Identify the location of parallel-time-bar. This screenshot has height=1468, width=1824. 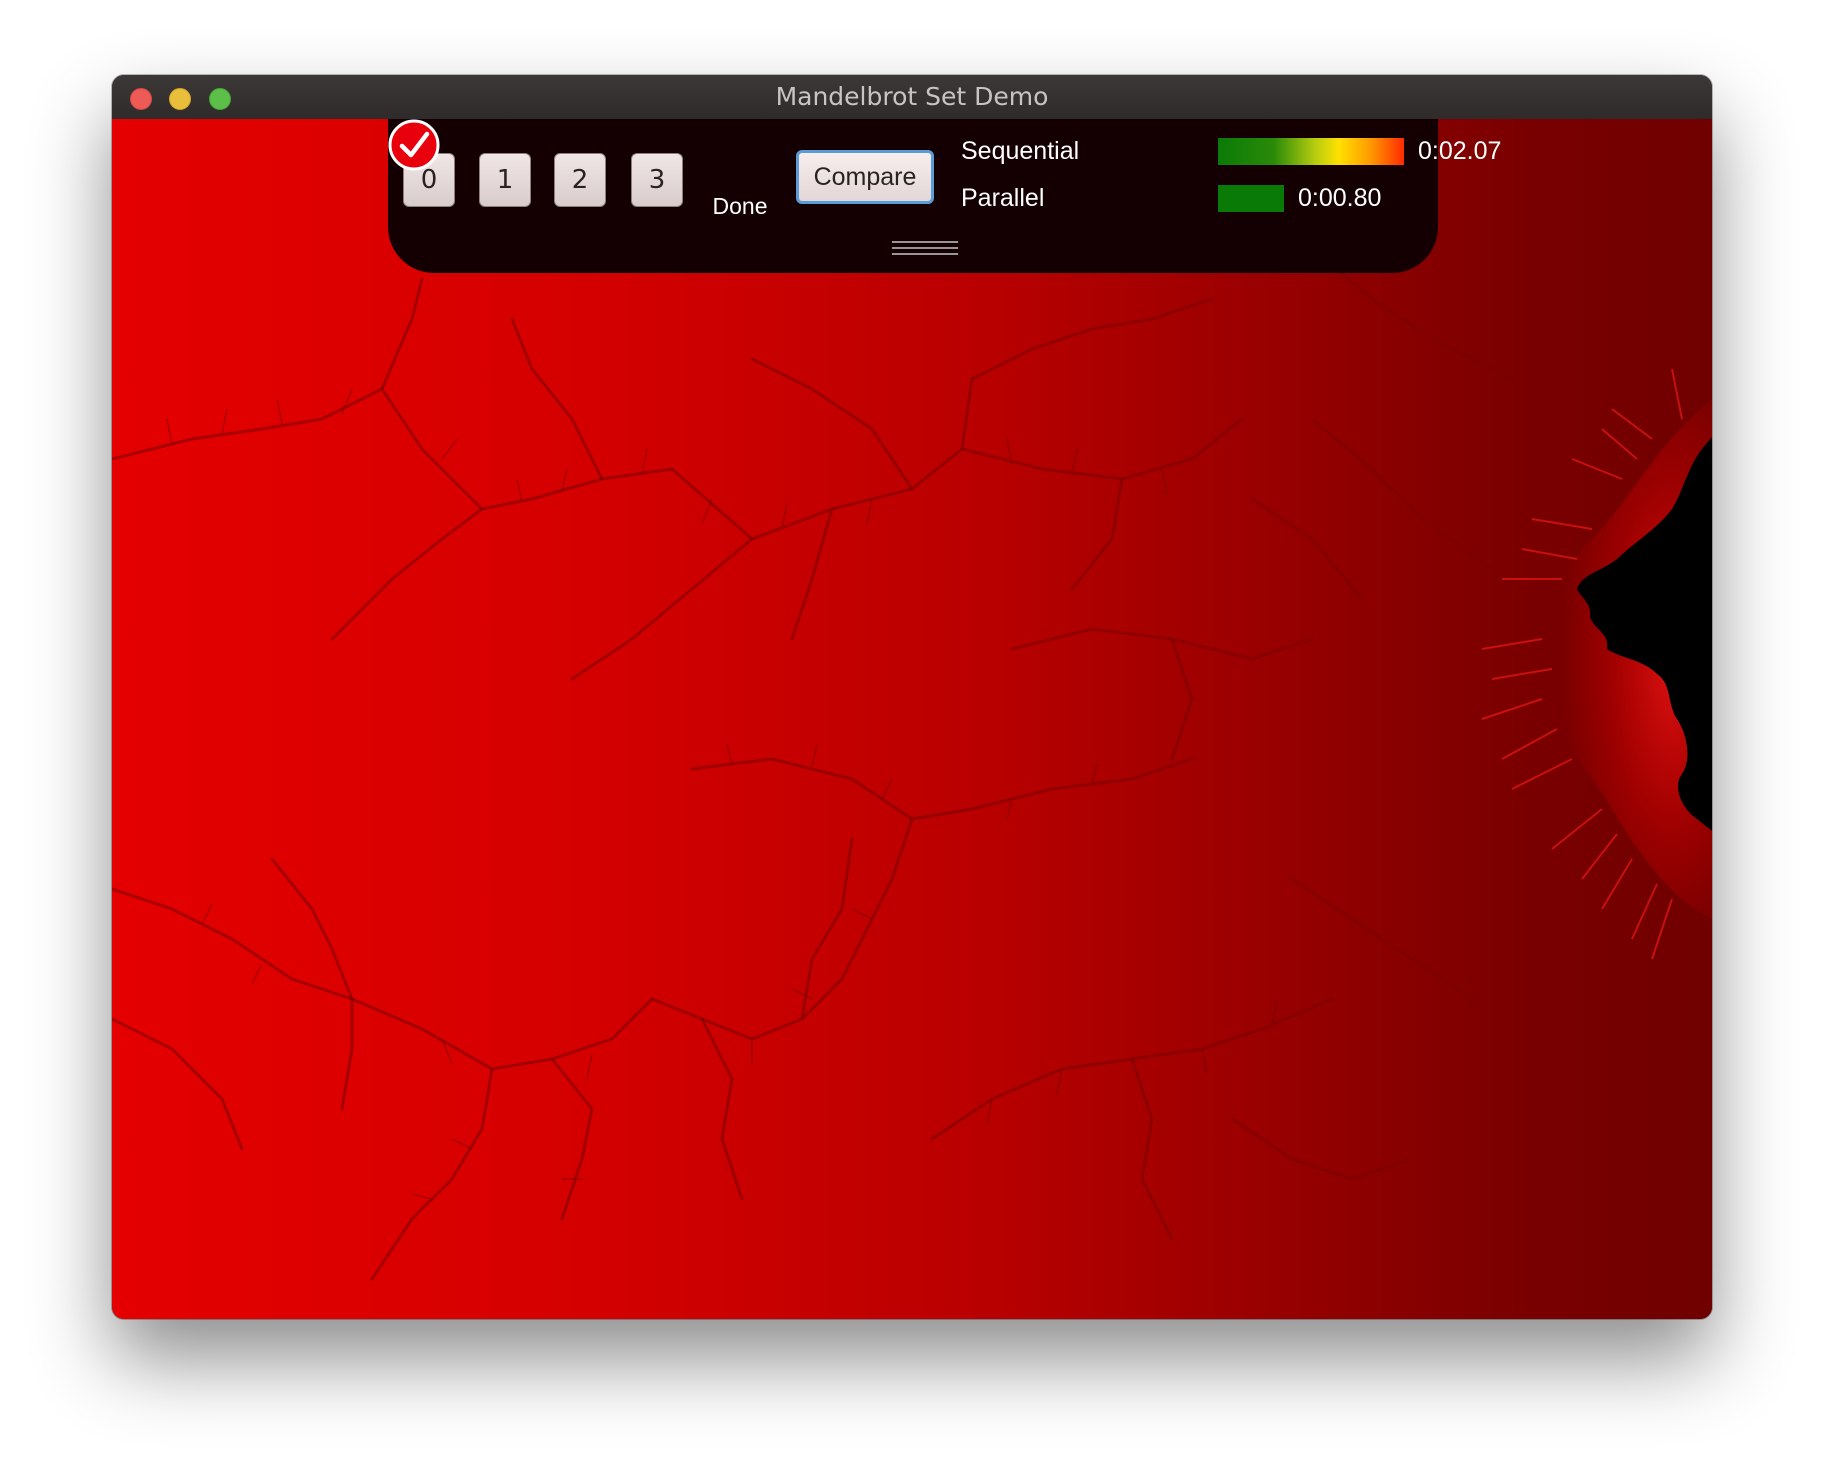
(1251, 198).